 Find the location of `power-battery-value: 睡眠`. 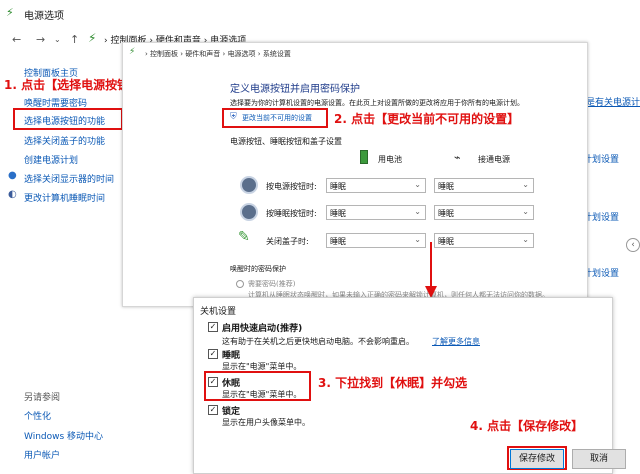

power-battery-value: 睡眠 is located at coordinates (338, 186).